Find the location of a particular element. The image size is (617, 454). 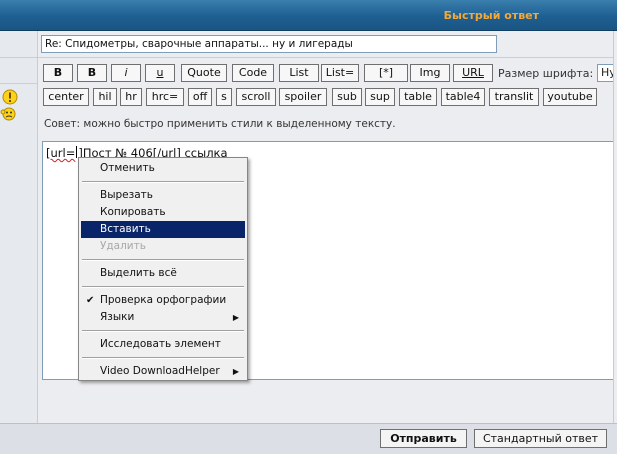

exclamation-smiley-icon is located at coordinates (10, 97).